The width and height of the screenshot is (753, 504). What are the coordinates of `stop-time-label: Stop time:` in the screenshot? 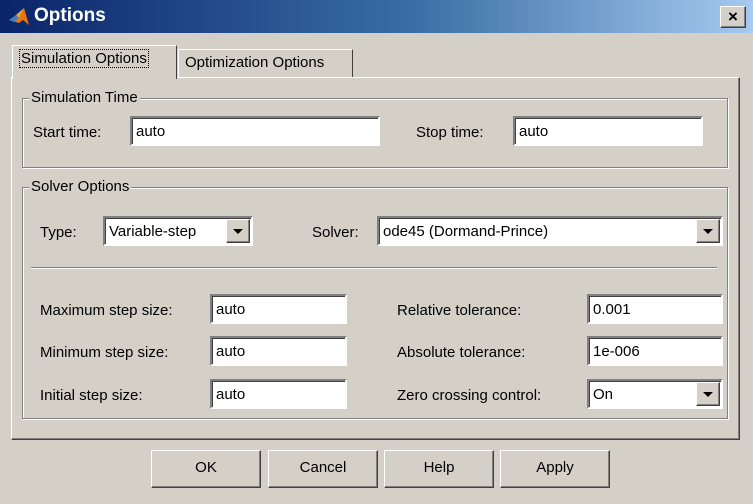 It's located at (450, 132).